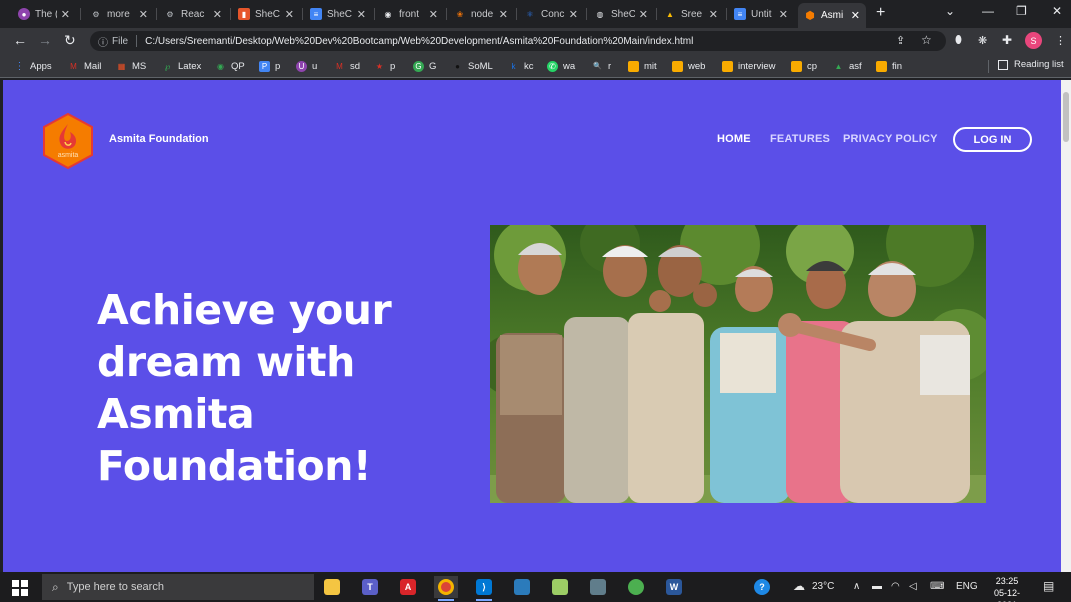 Image resolution: width=1071 pixels, height=602 pixels. I want to click on vscode-taskbar-button: ⟩, so click(484, 588).